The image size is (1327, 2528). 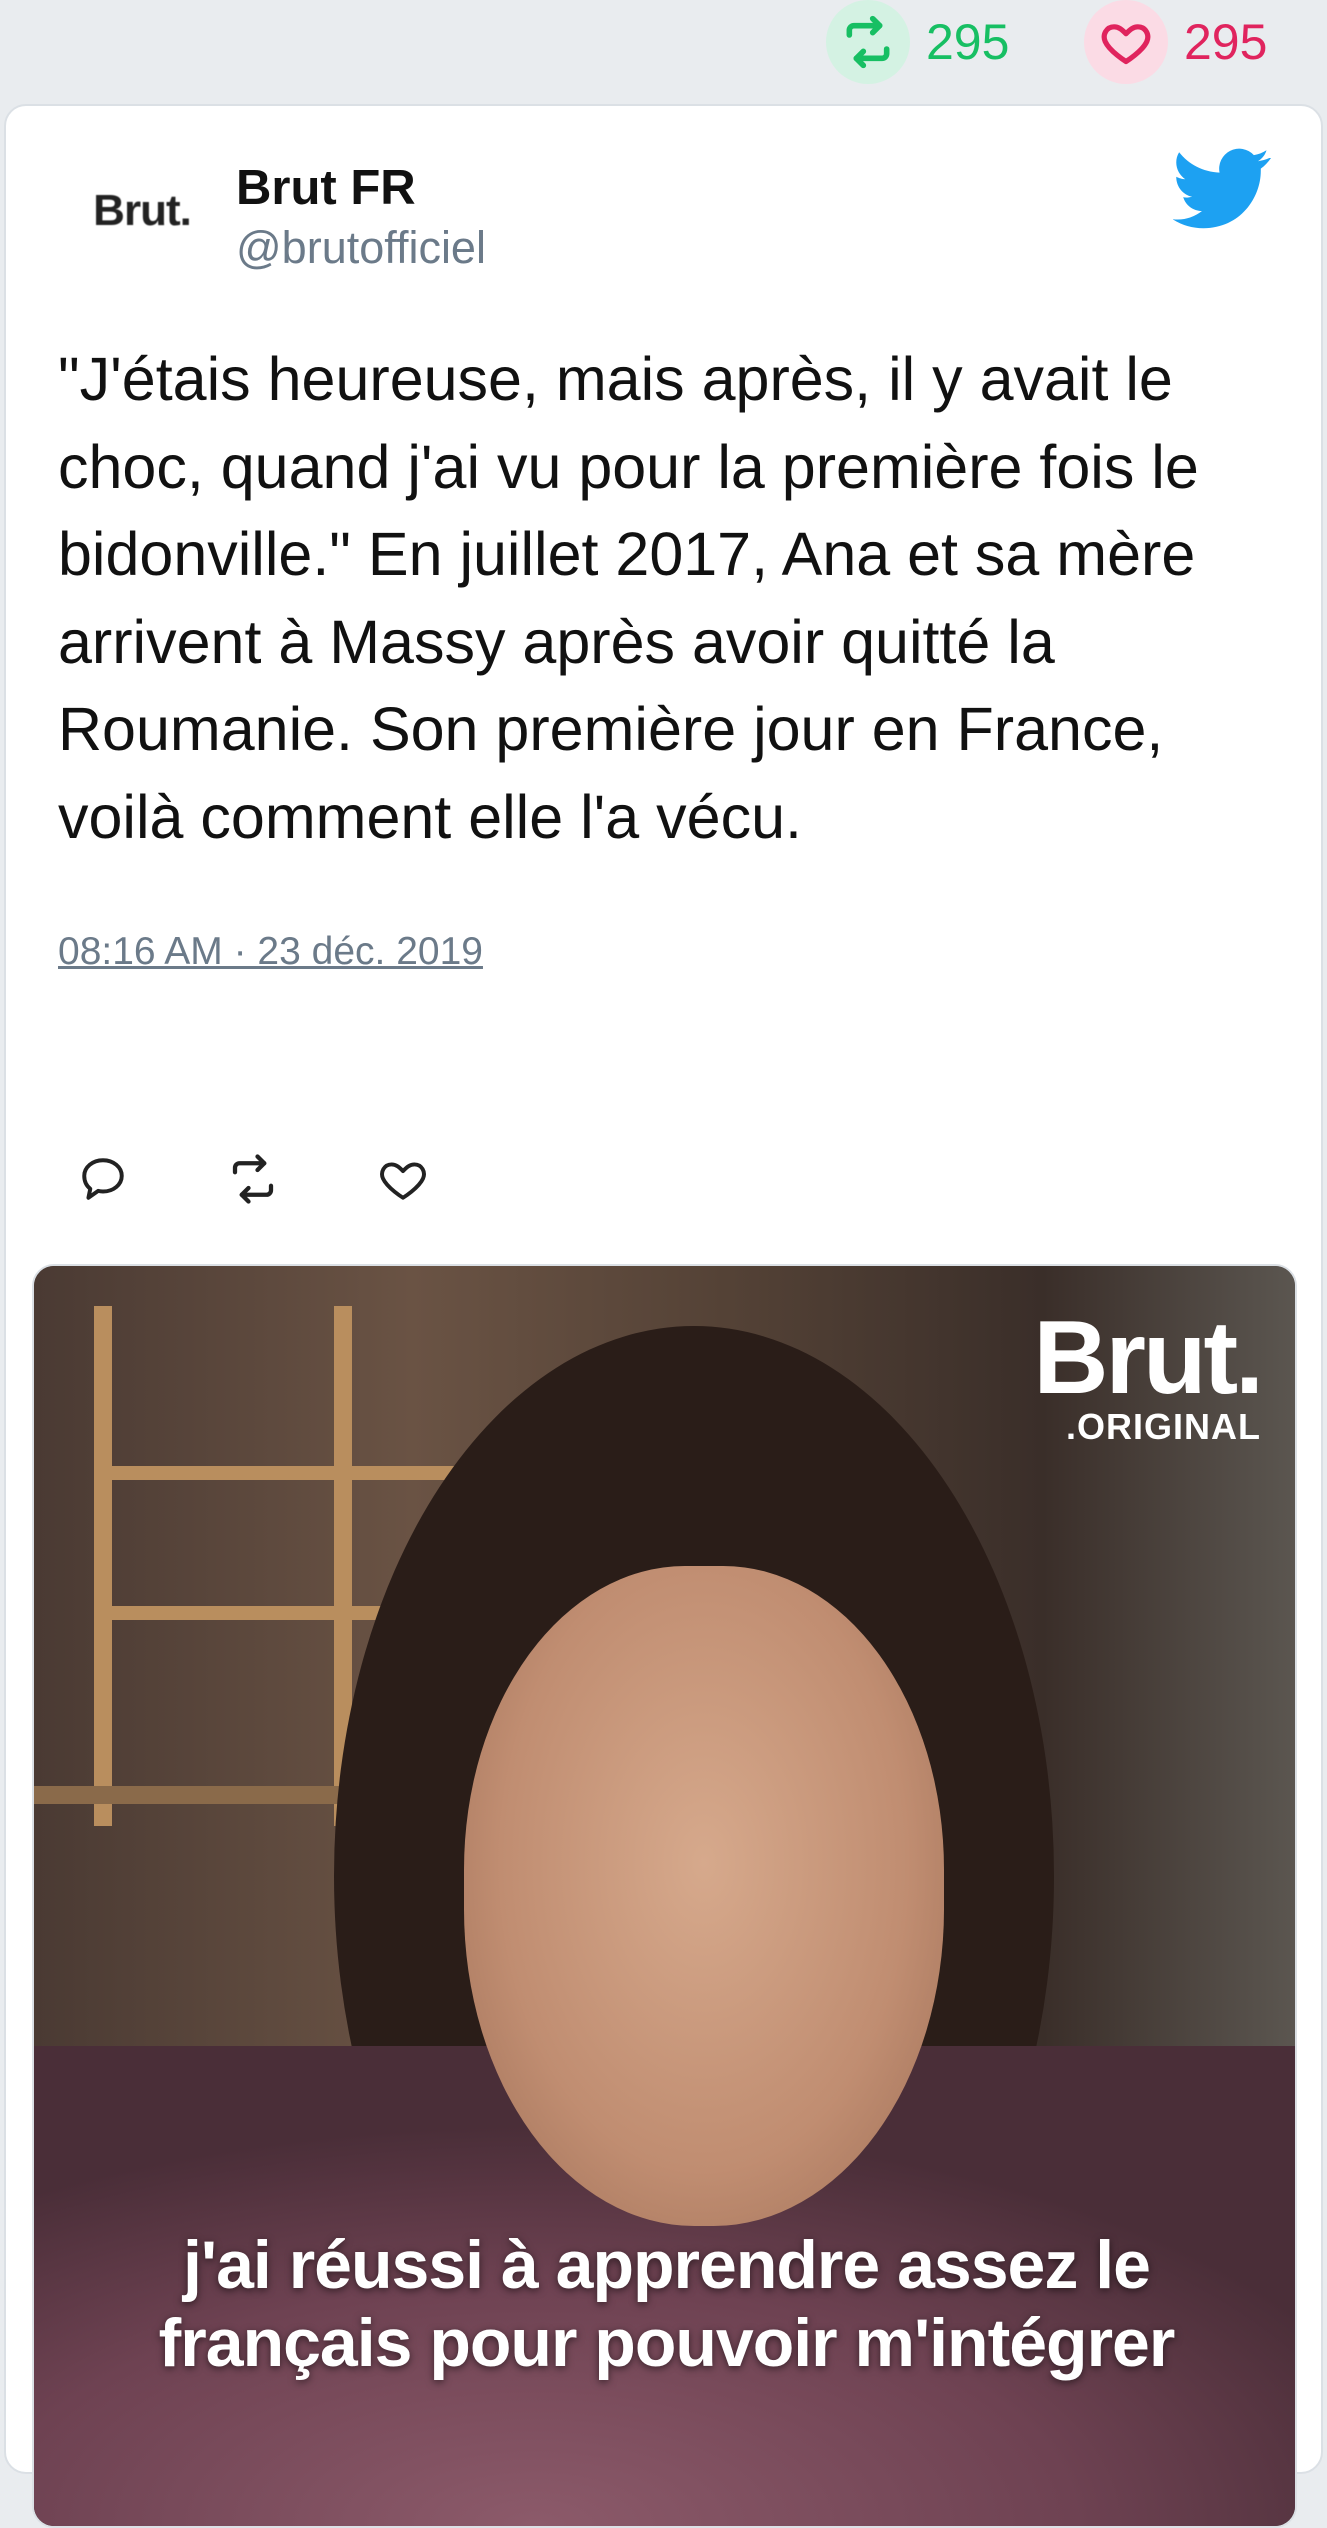 I want to click on like-button, so click(x=403, y=1179).